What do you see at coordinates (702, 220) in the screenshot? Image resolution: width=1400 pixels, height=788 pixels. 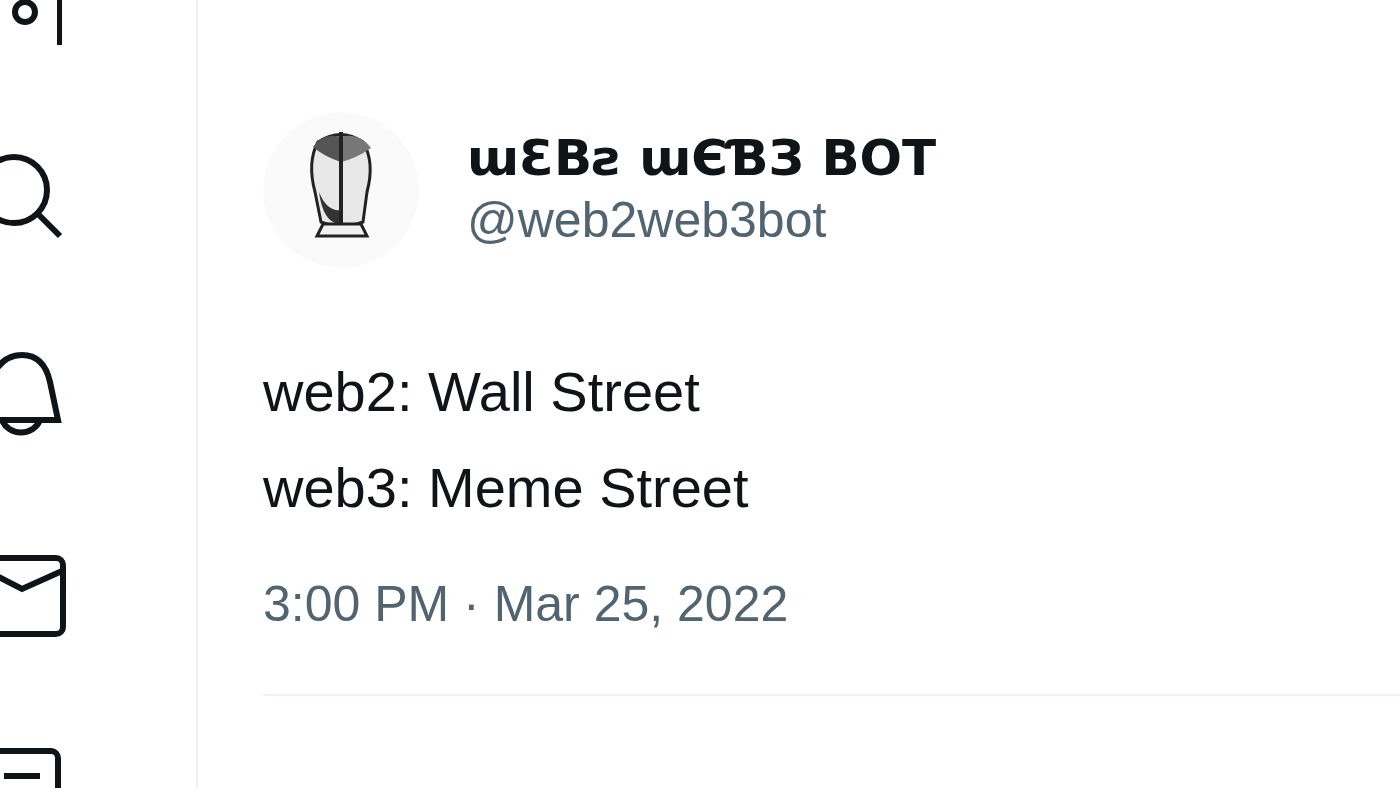 I see `author-handle: @web2web3bot` at bounding box center [702, 220].